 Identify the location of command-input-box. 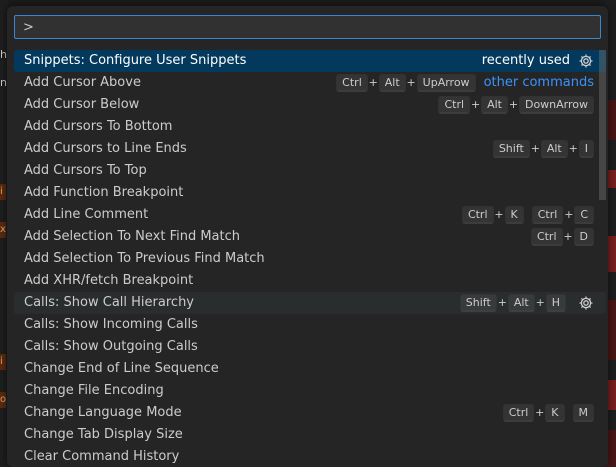
(307, 27).